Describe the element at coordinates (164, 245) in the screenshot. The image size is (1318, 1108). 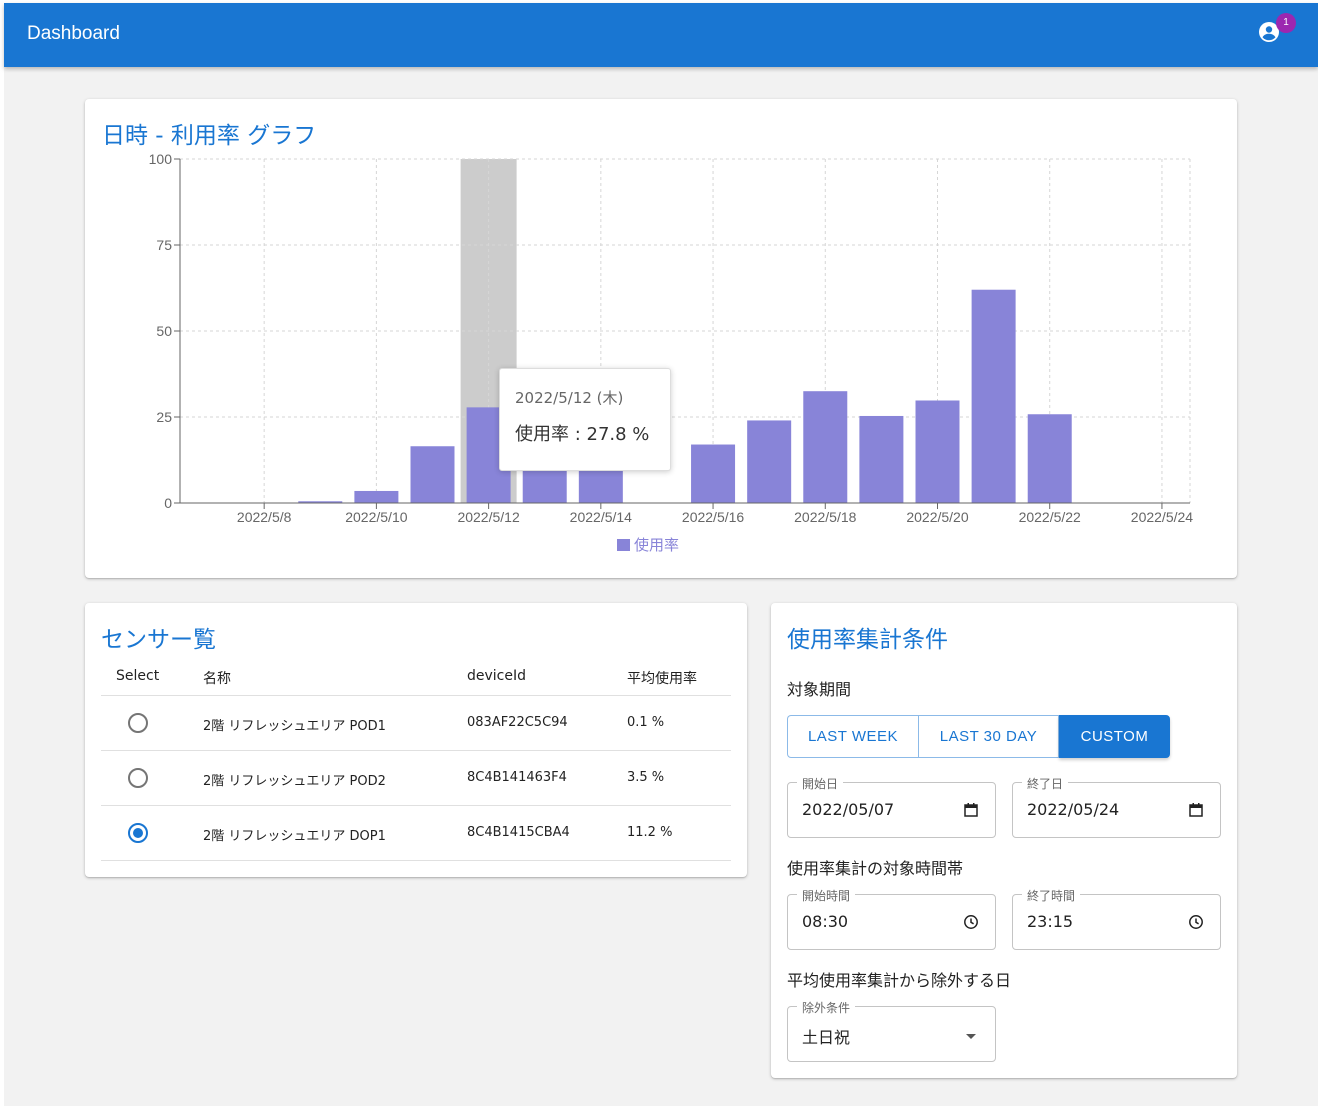
I see `y-tick-label: 75` at that location.